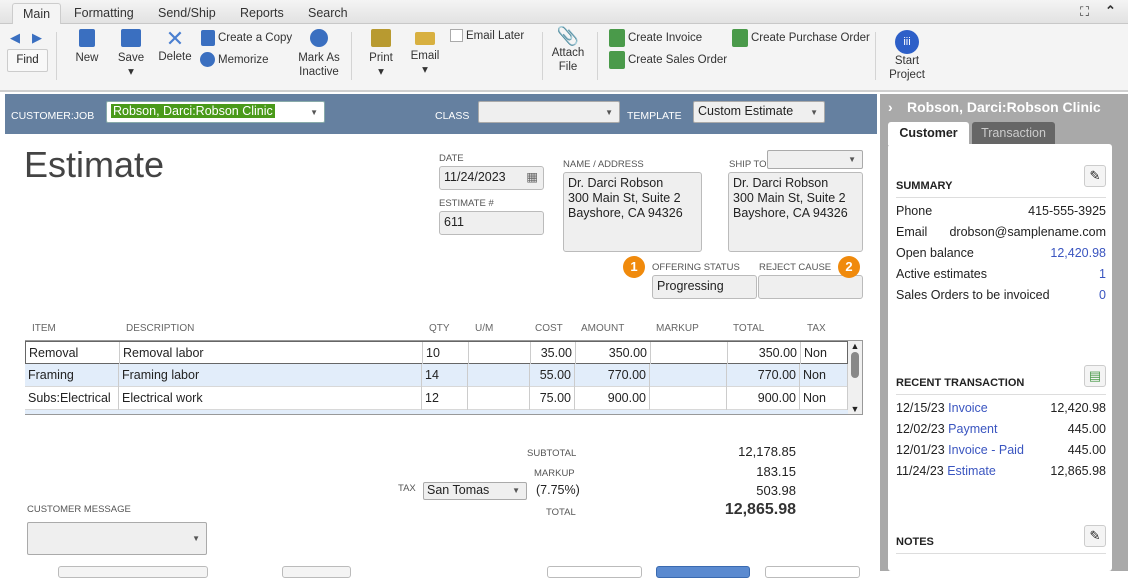 The image size is (1128, 578). I want to click on new-button: New, so click(87, 47).